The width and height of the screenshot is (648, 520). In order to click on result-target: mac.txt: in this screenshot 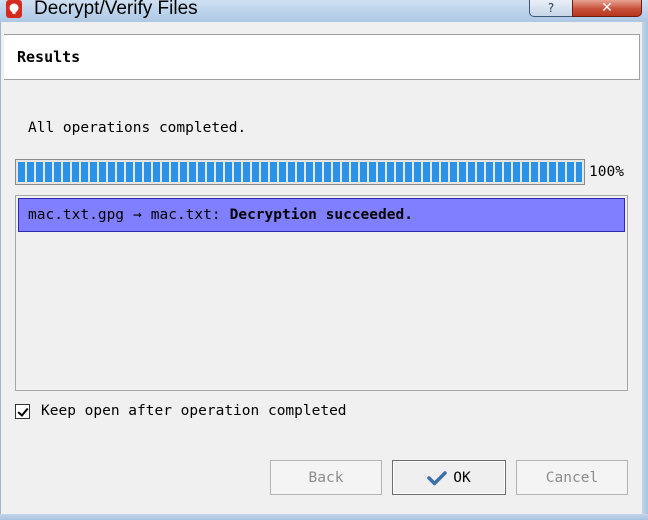, I will do `click(185, 215)`.